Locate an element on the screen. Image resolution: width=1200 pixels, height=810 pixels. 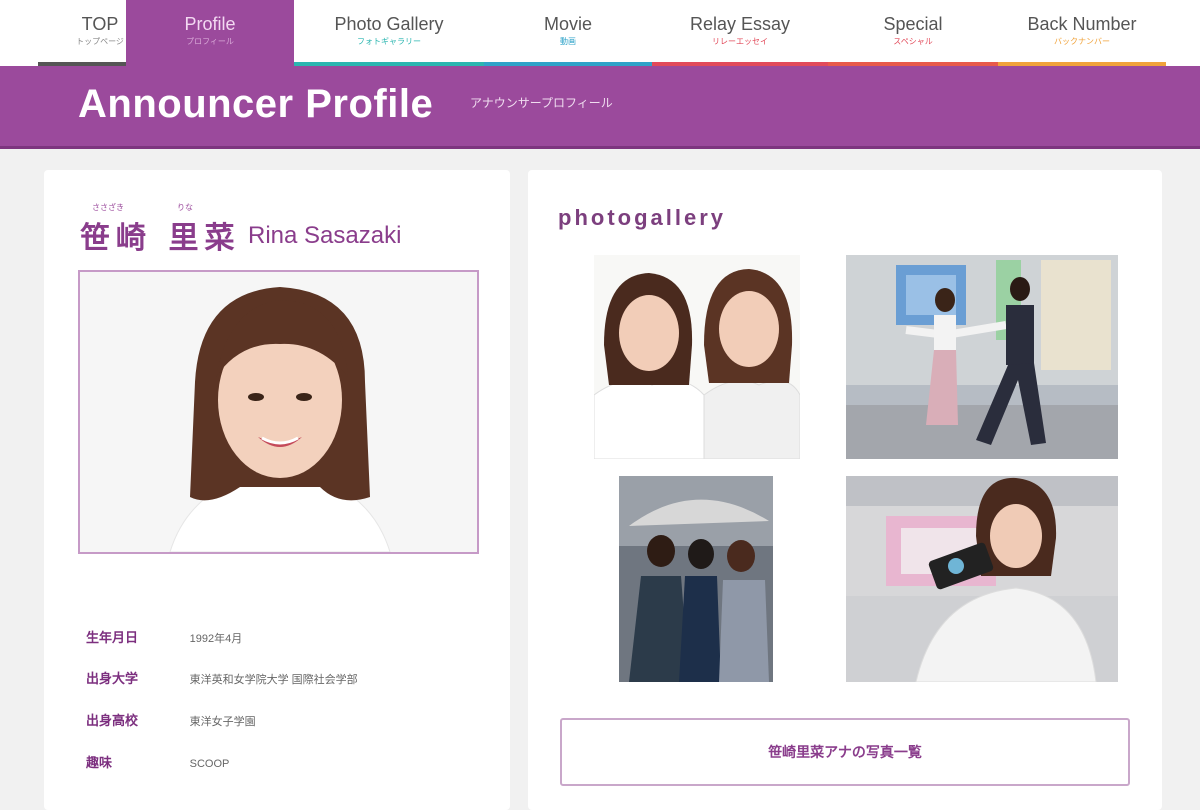
tab-relay-essay: Relay Essay リレーエッセイ is located at coordinates (740, 33).